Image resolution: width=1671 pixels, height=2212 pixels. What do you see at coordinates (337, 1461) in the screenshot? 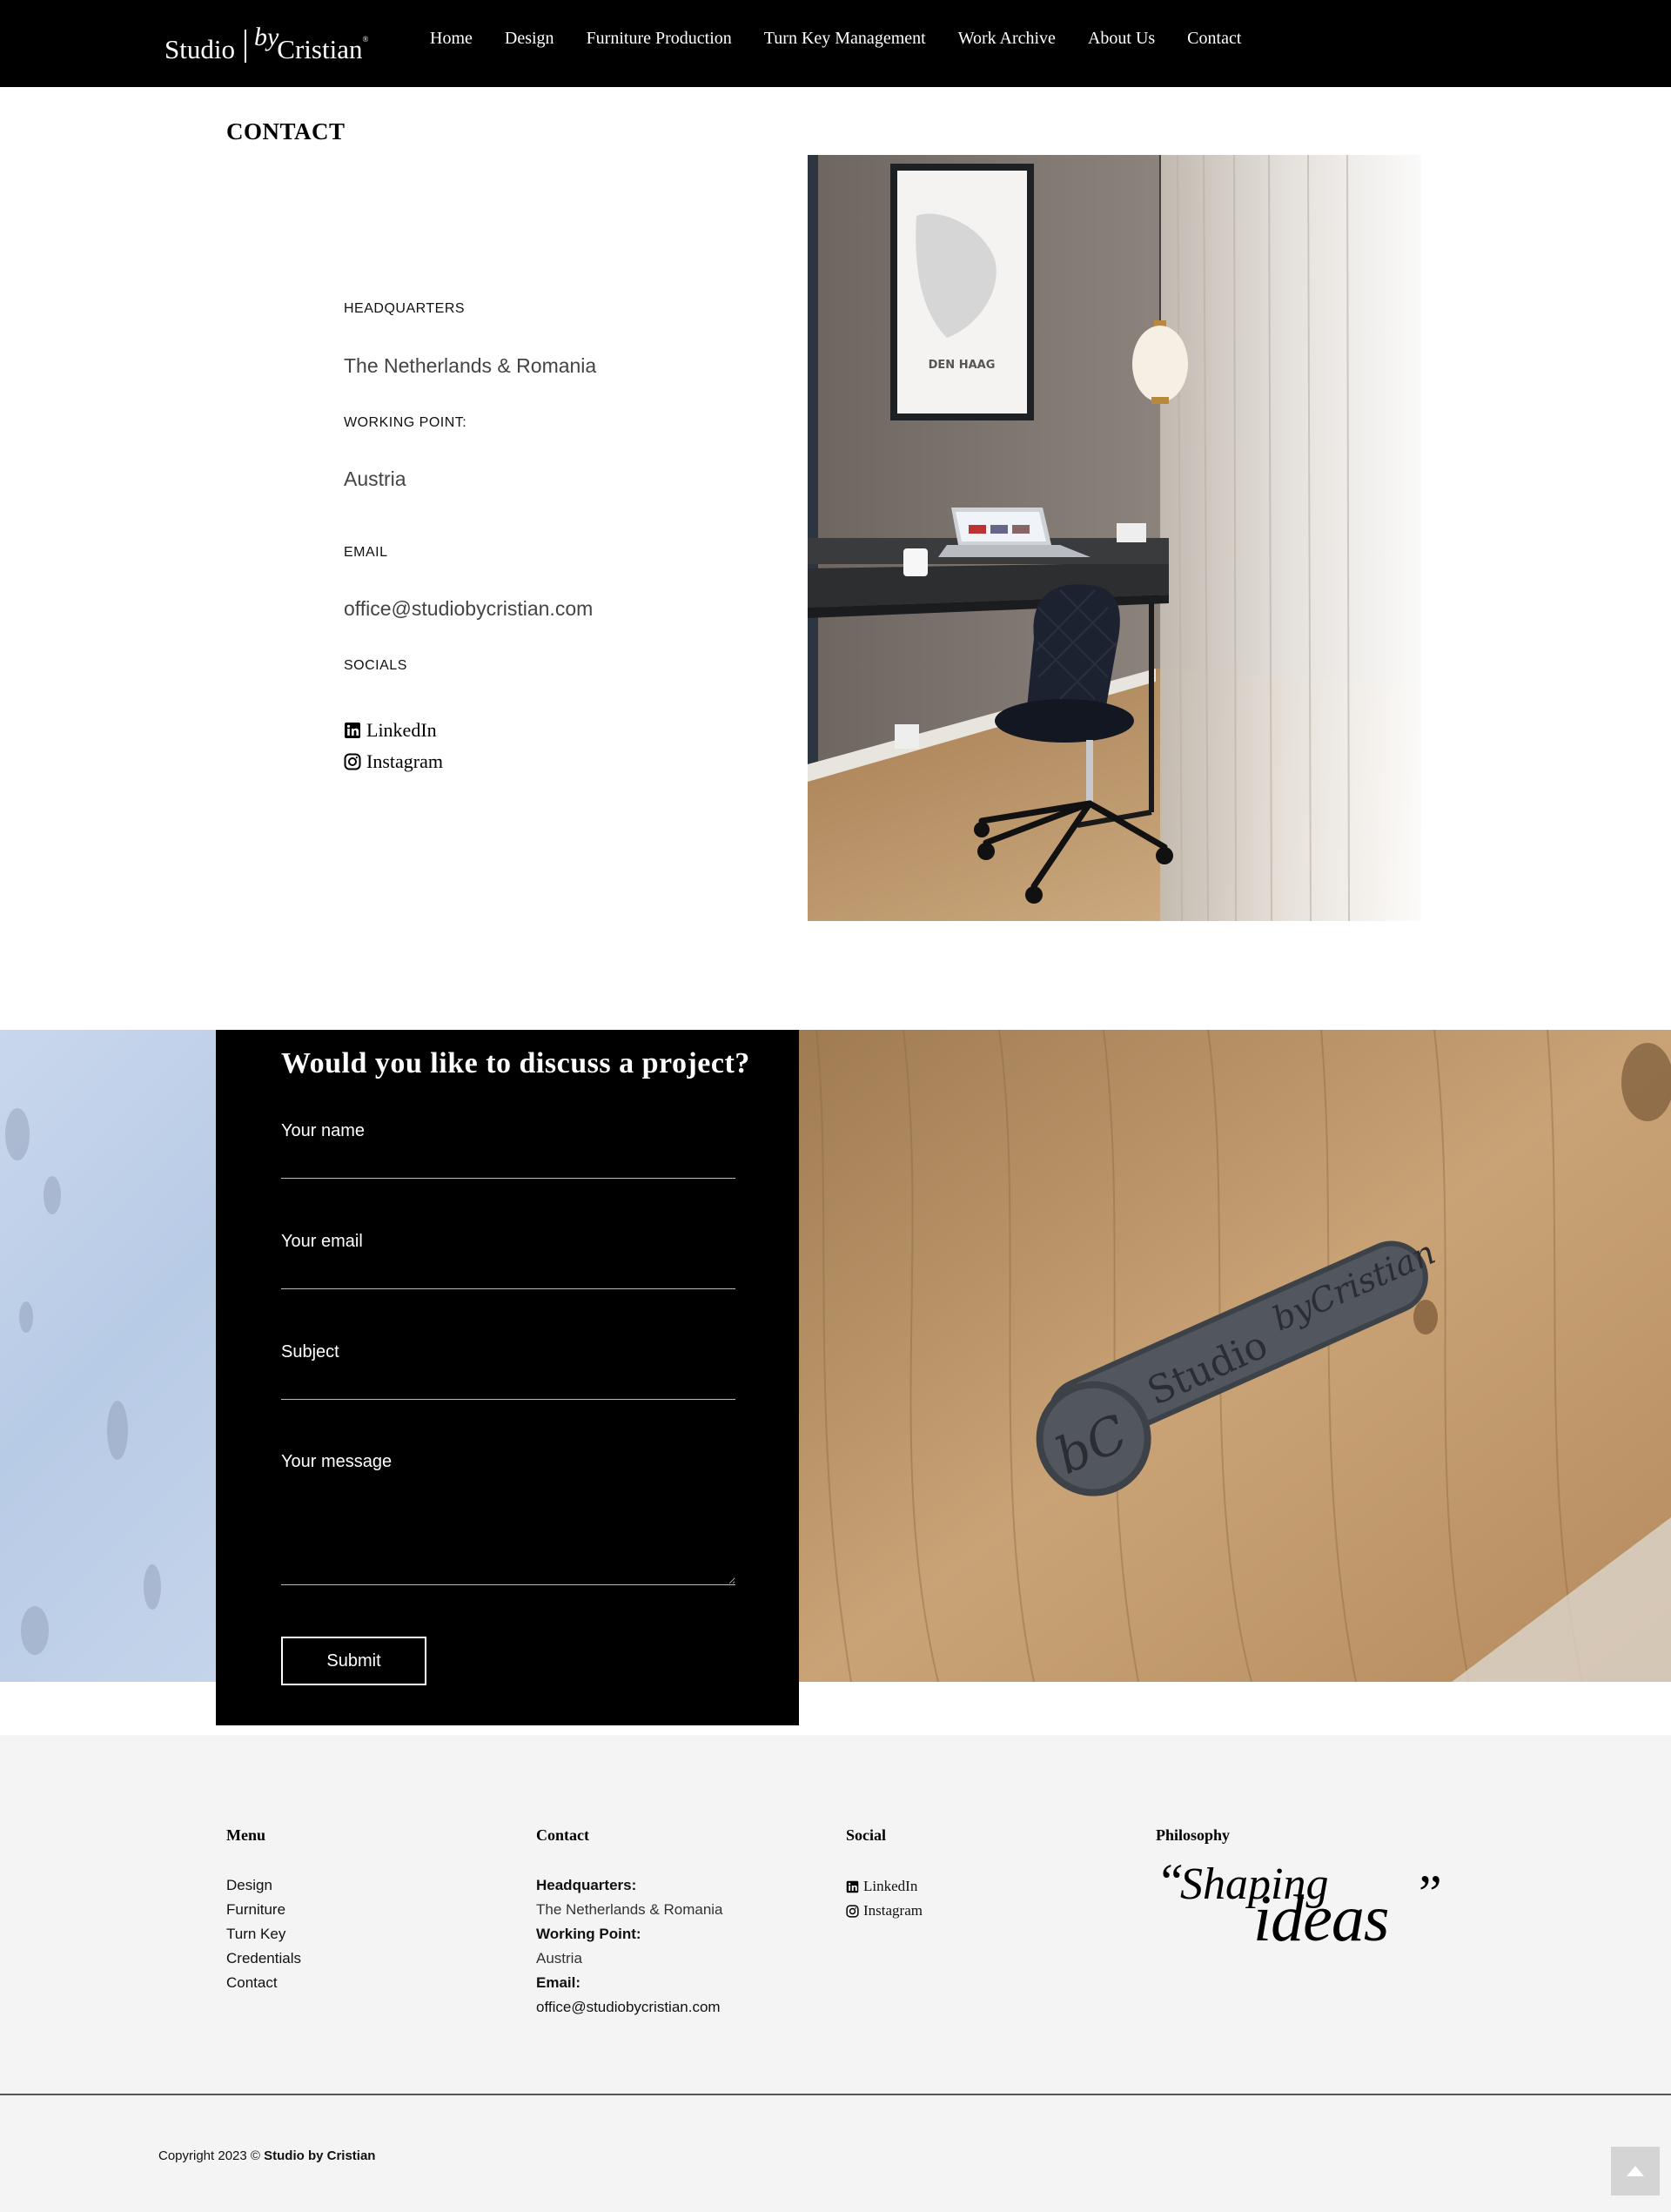
I see `message-label: Your message` at bounding box center [337, 1461].